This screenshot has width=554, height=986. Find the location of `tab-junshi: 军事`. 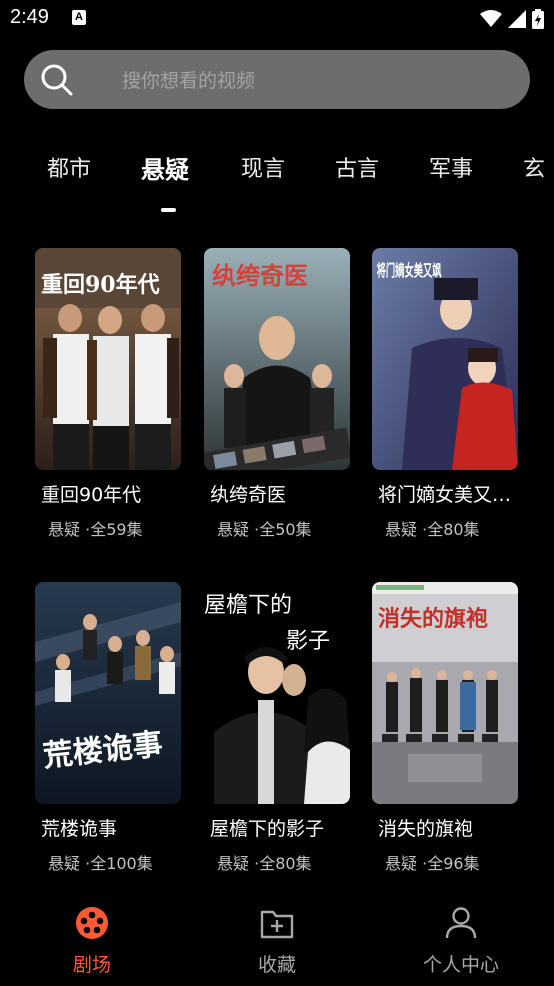

tab-junshi: 军事 is located at coordinates (451, 170).